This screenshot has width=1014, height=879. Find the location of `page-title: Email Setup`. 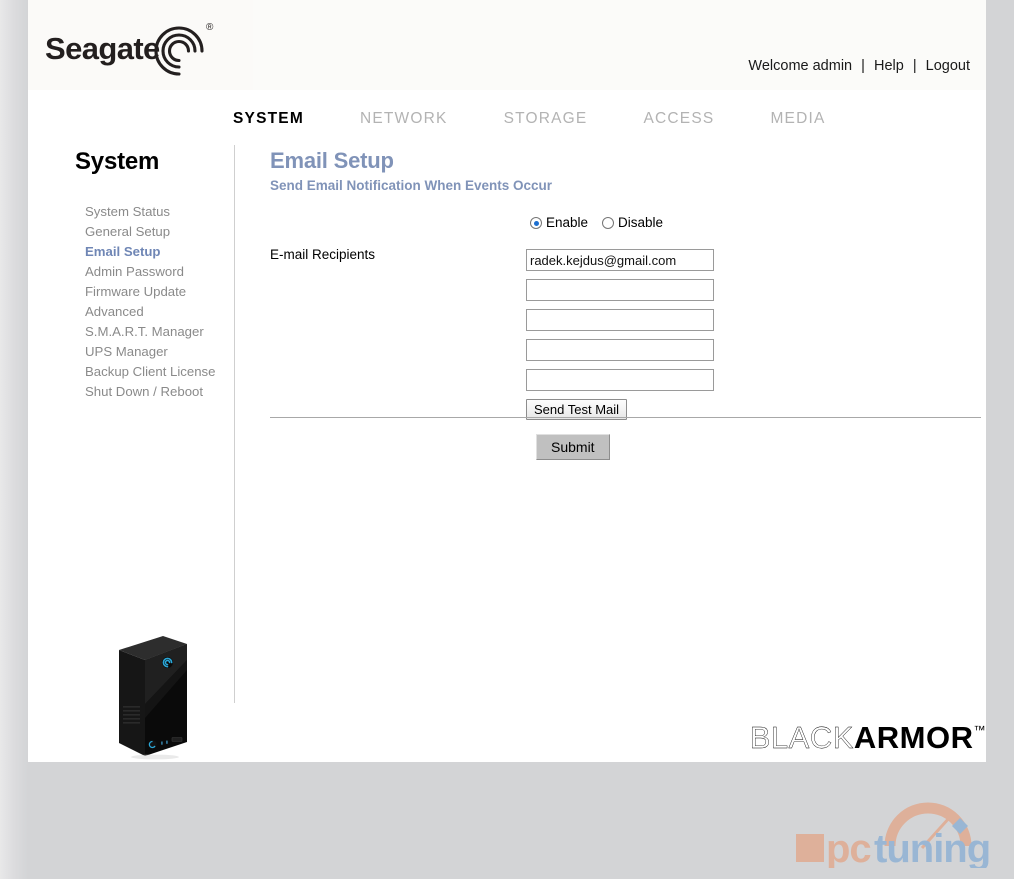

page-title: Email Setup is located at coordinates (332, 160).